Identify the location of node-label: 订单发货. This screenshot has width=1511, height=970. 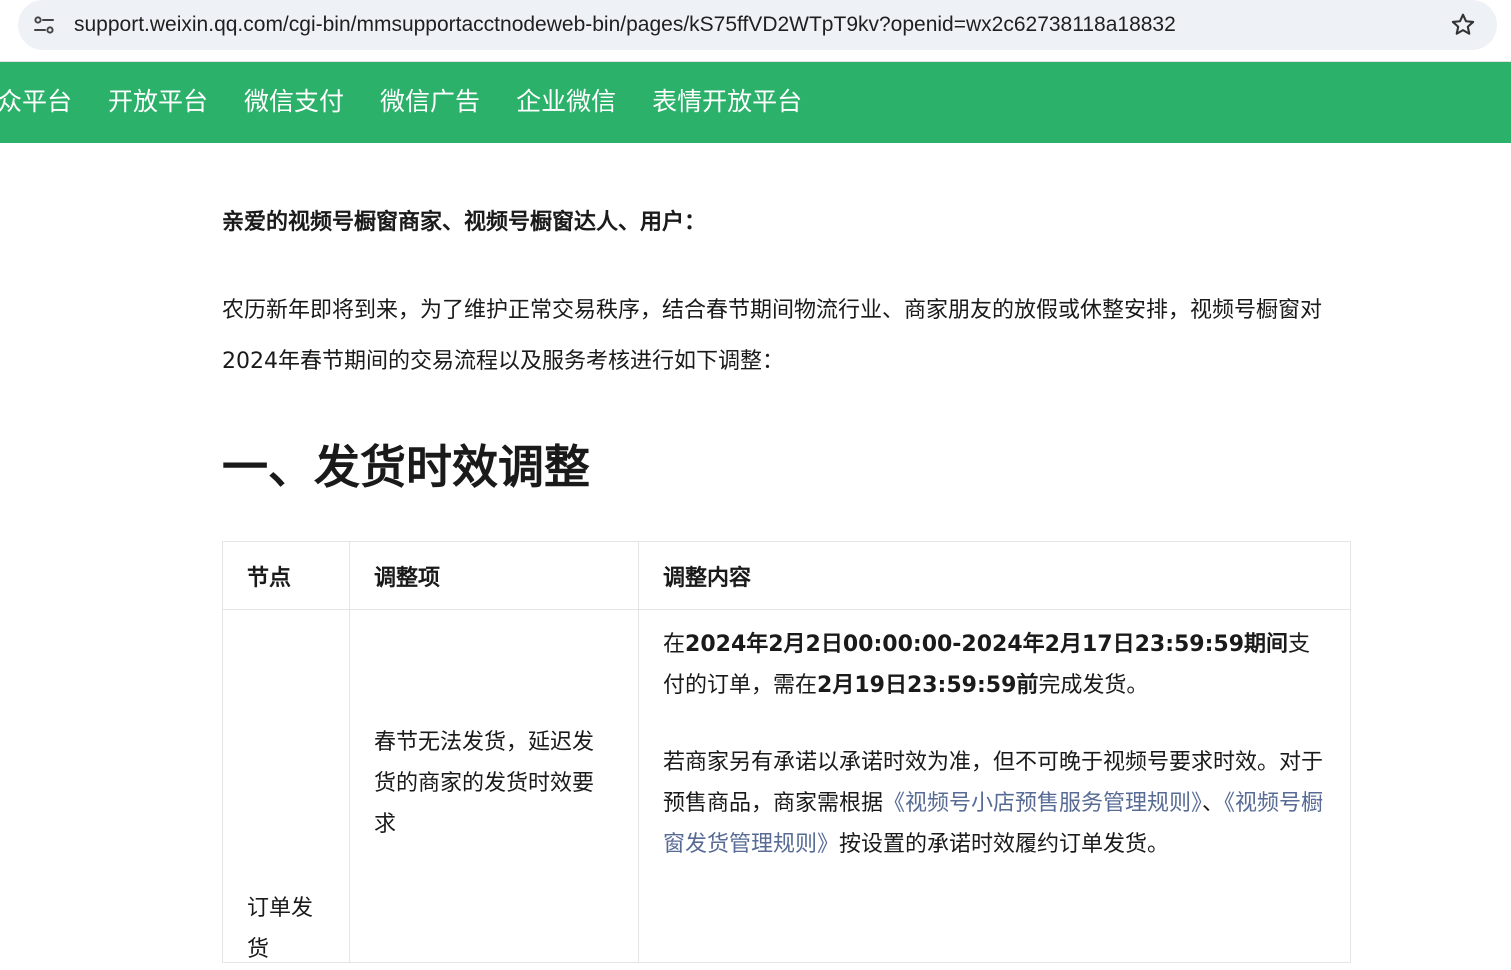
(280, 929).